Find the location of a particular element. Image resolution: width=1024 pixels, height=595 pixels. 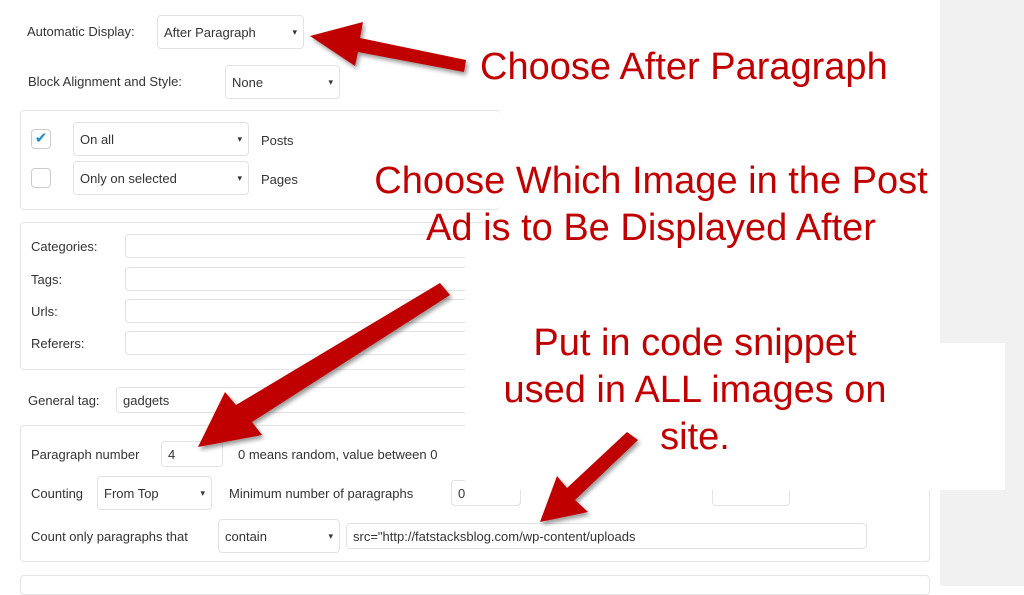

general-tag-label: General tag: is located at coordinates (64, 400).